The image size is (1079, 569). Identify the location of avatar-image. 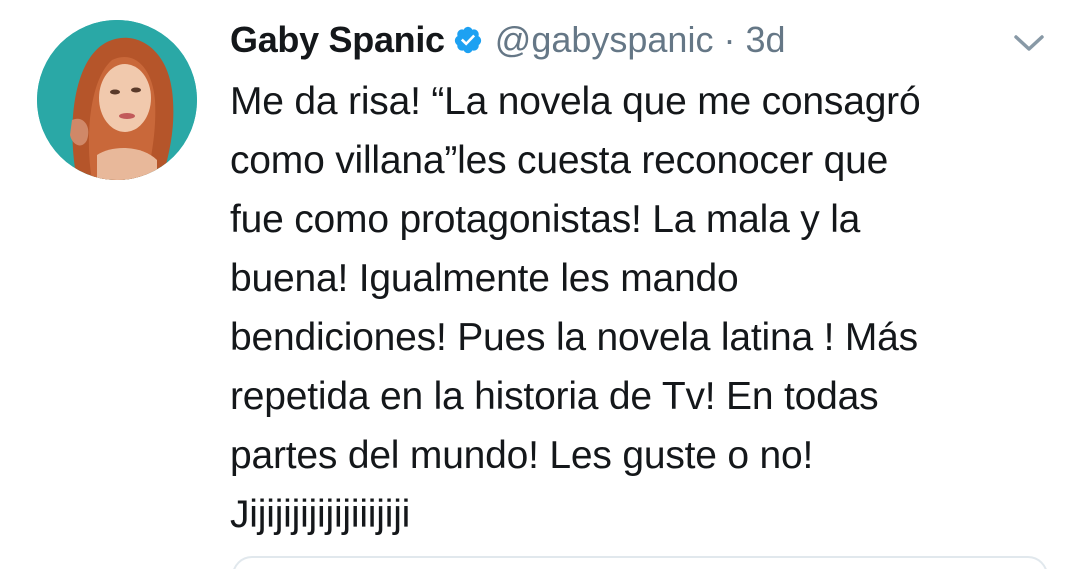
(117, 100).